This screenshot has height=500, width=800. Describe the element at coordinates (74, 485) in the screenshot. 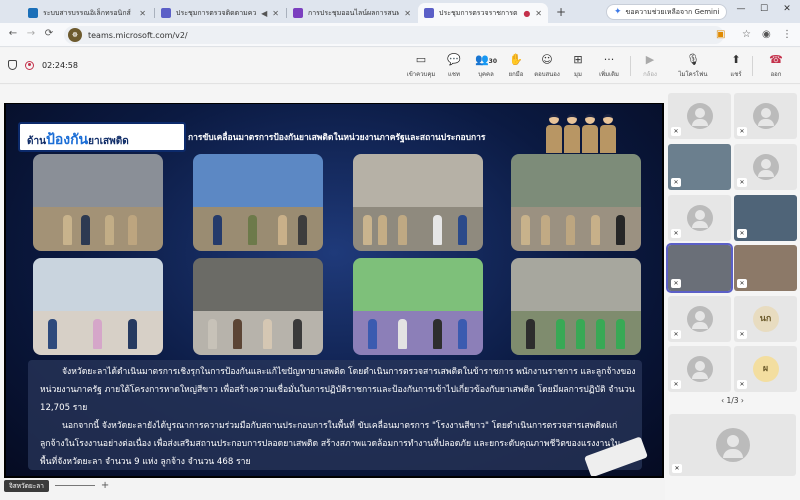

I see `zoom-slider` at that location.